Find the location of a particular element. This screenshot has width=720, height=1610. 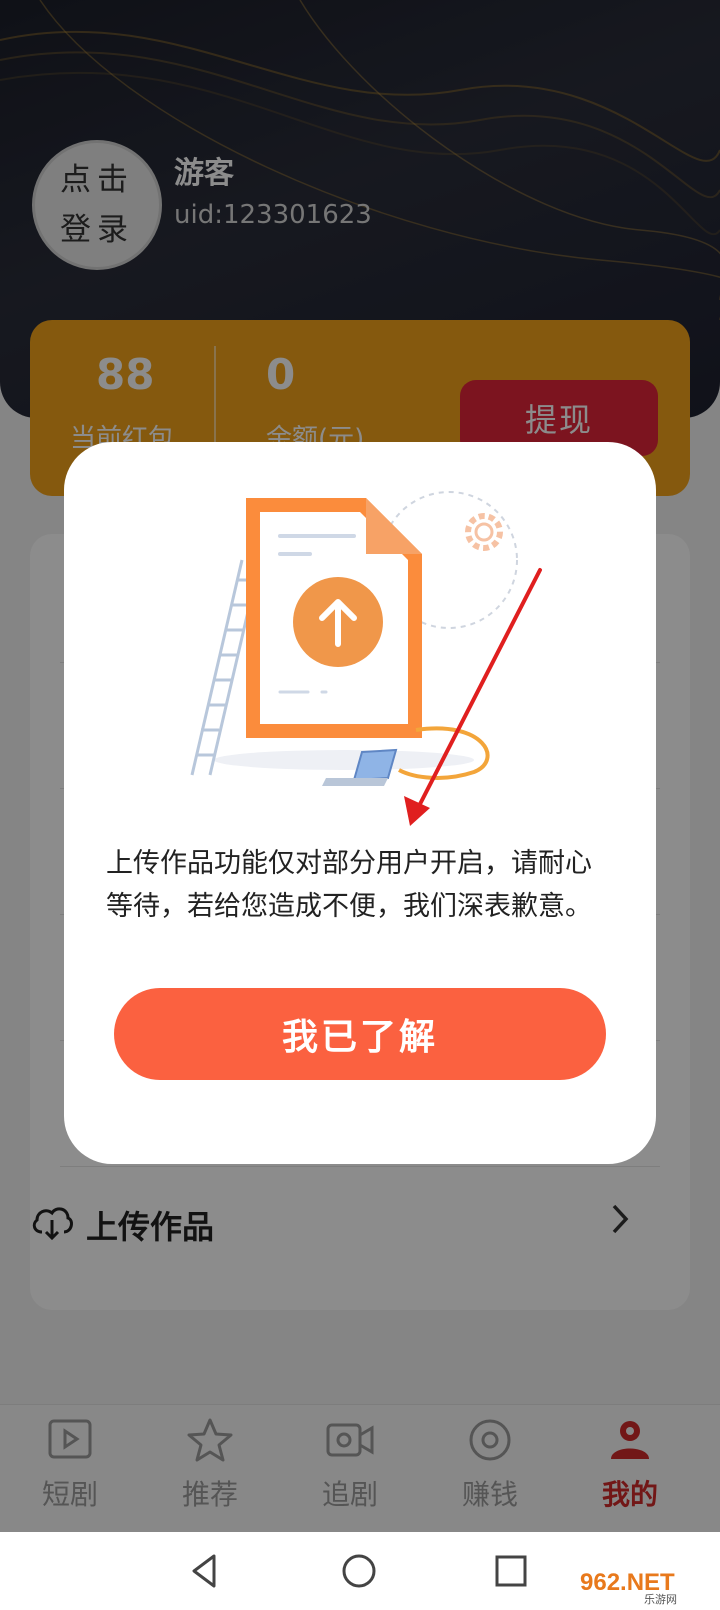

confirm-understood-button: 我已了解 is located at coordinates (360, 1034).